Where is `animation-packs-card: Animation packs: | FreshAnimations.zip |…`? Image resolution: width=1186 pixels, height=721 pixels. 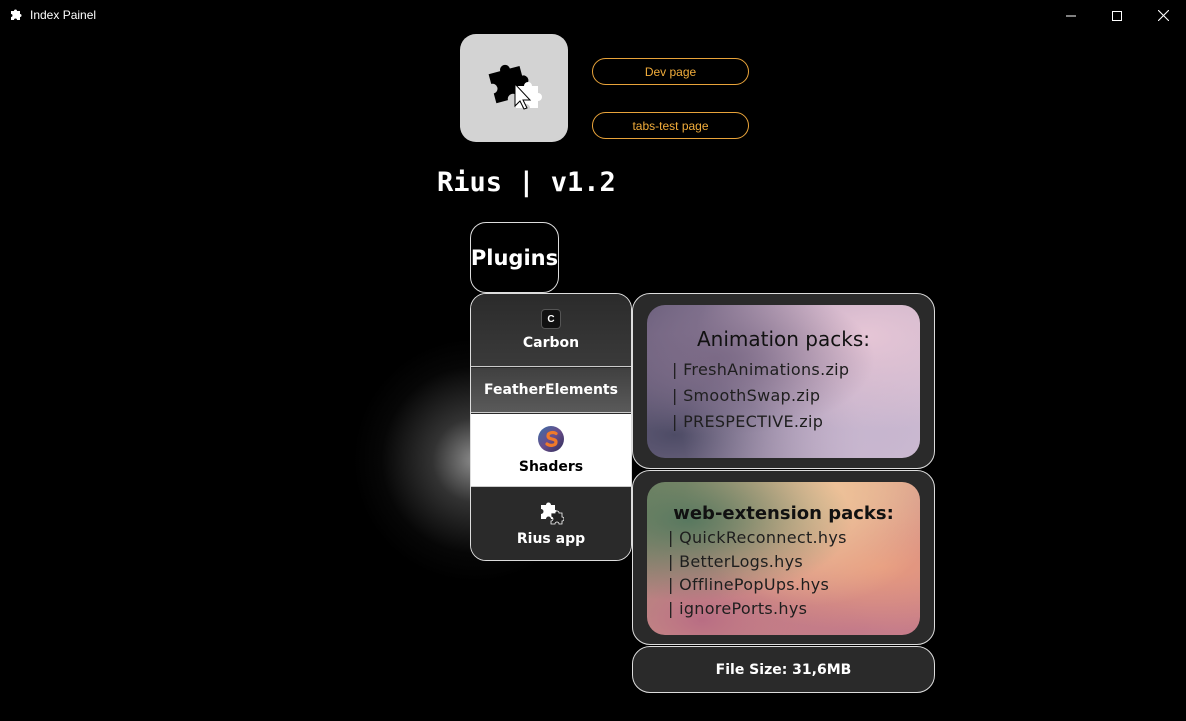
animation-packs-card: Animation packs: | FreshAnimations.zip |… is located at coordinates (783, 381).